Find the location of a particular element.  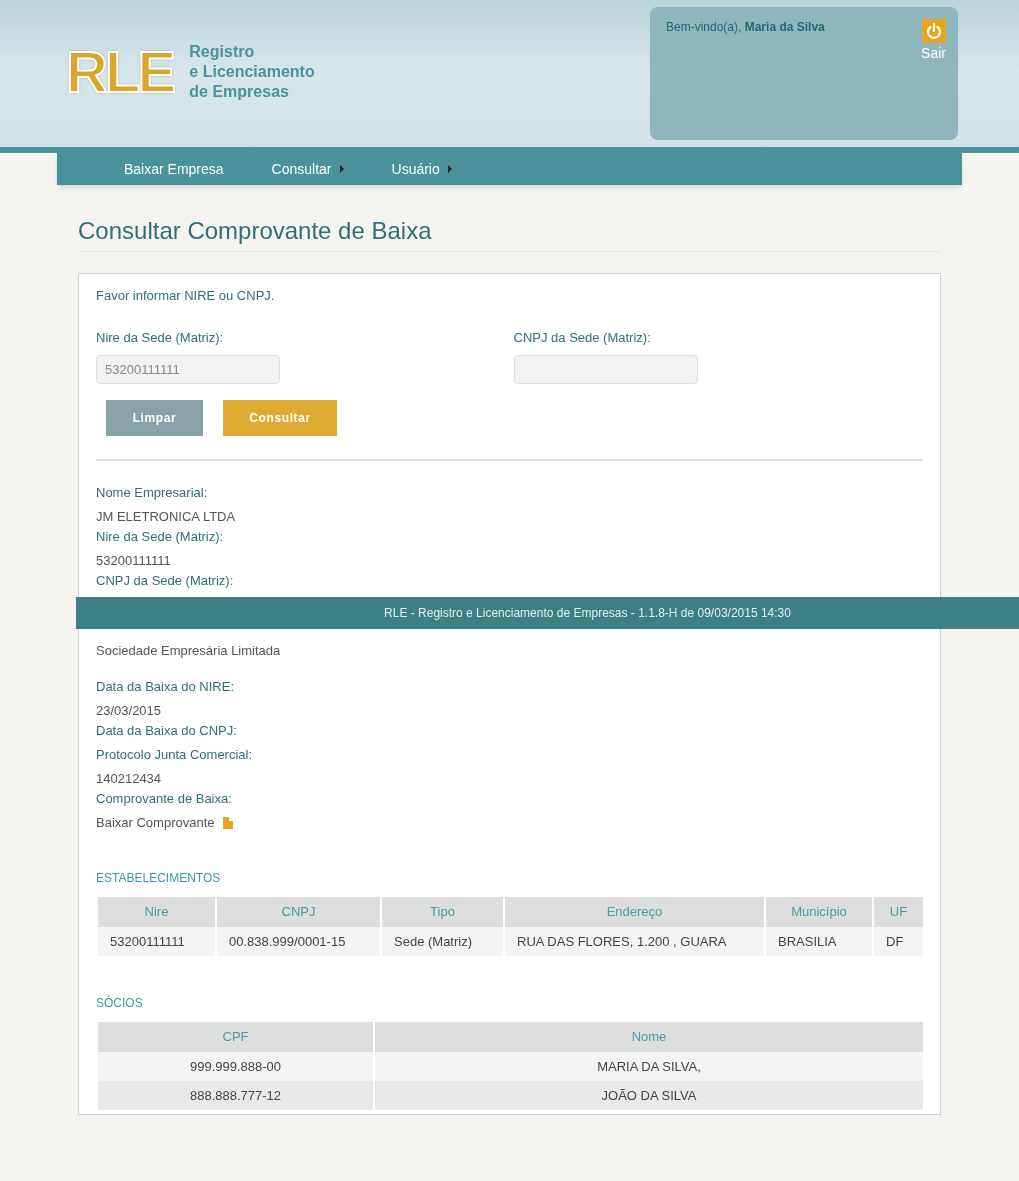

field-value: 53200111111 is located at coordinates (133, 561).